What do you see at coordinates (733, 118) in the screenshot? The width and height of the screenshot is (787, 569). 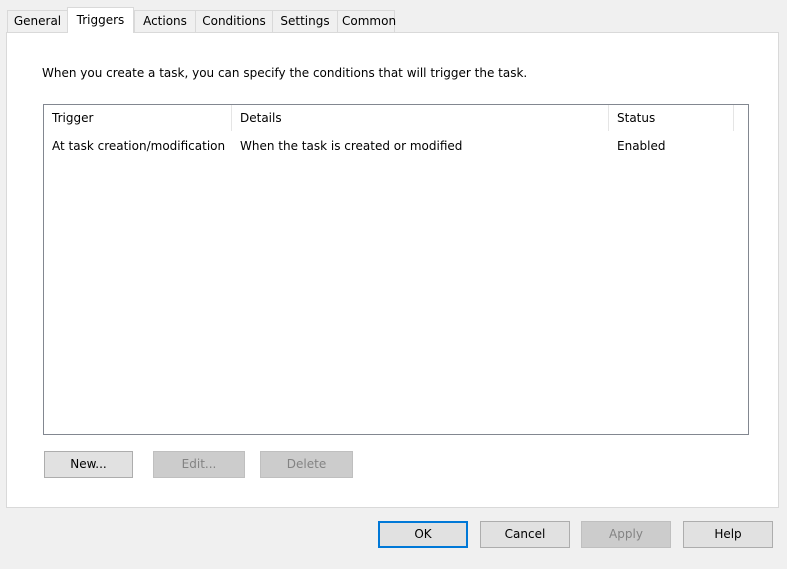 I see `column-divider` at bounding box center [733, 118].